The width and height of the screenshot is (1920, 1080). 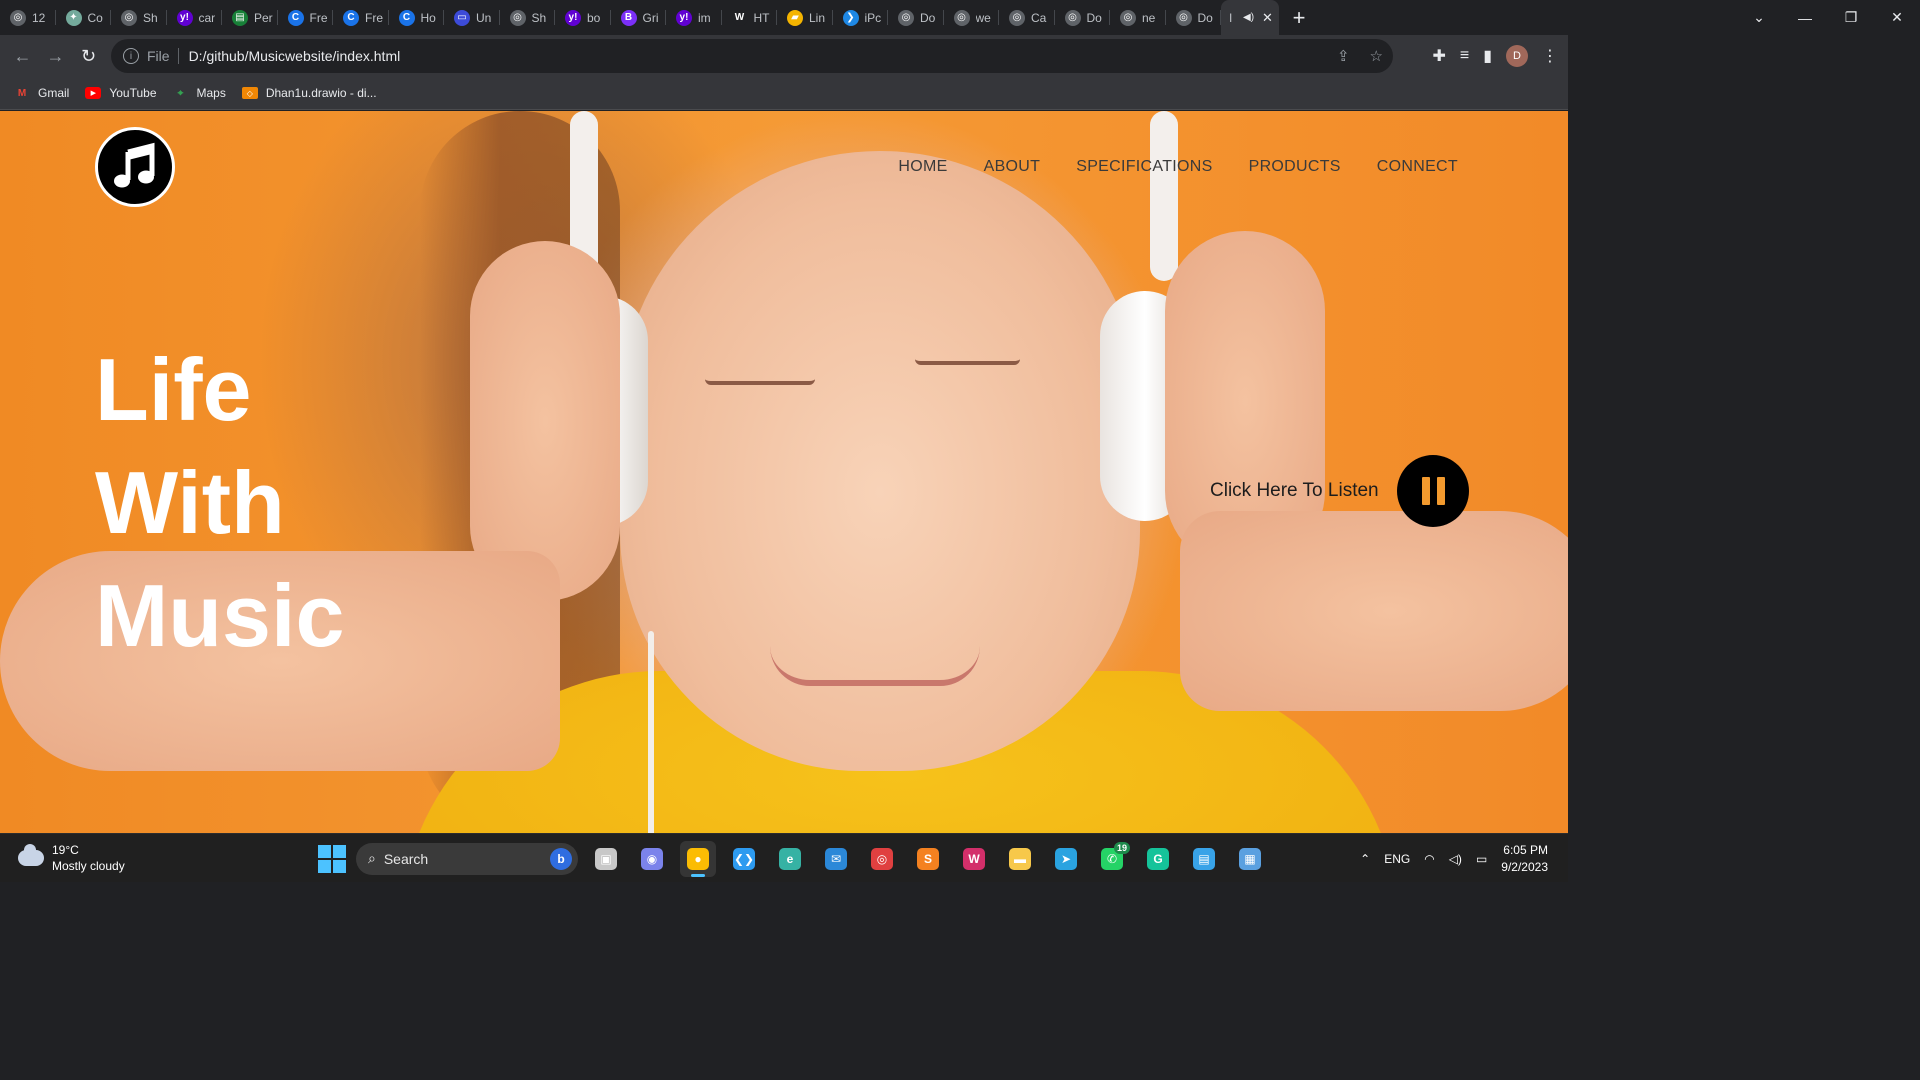 What do you see at coordinates (684, 17) in the screenshot?
I see `tab-favicon-icon: y!` at bounding box center [684, 17].